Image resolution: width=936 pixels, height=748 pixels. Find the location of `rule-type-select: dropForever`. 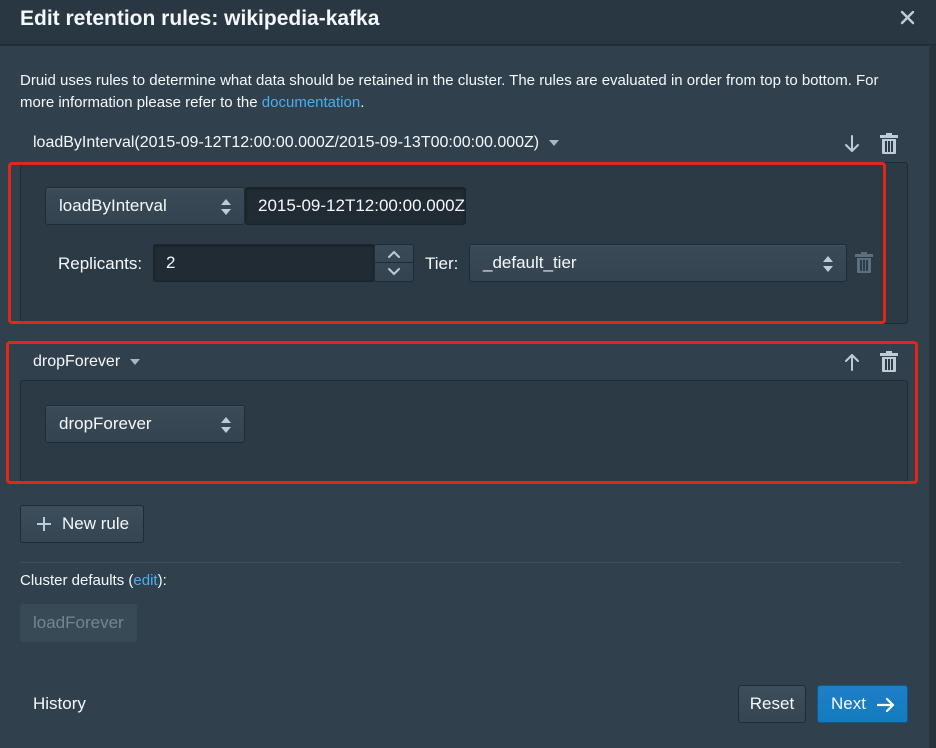

rule-type-select: dropForever is located at coordinates (145, 424).